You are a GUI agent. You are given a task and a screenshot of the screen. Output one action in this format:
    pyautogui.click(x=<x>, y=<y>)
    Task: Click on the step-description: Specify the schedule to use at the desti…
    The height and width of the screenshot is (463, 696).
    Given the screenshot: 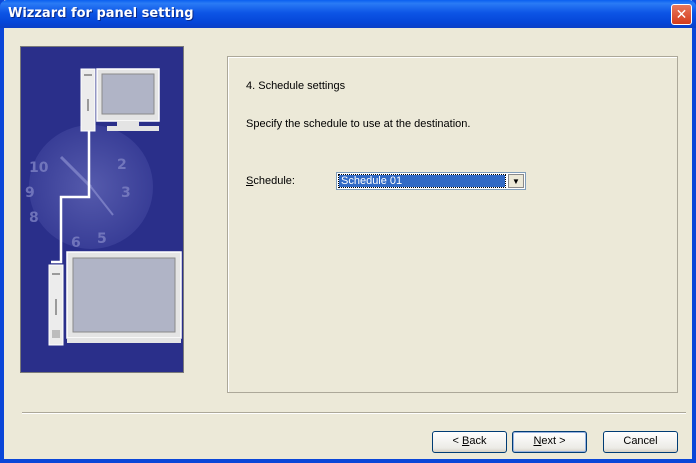 What is the action you would take?
    pyautogui.click(x=358, y=124)
    